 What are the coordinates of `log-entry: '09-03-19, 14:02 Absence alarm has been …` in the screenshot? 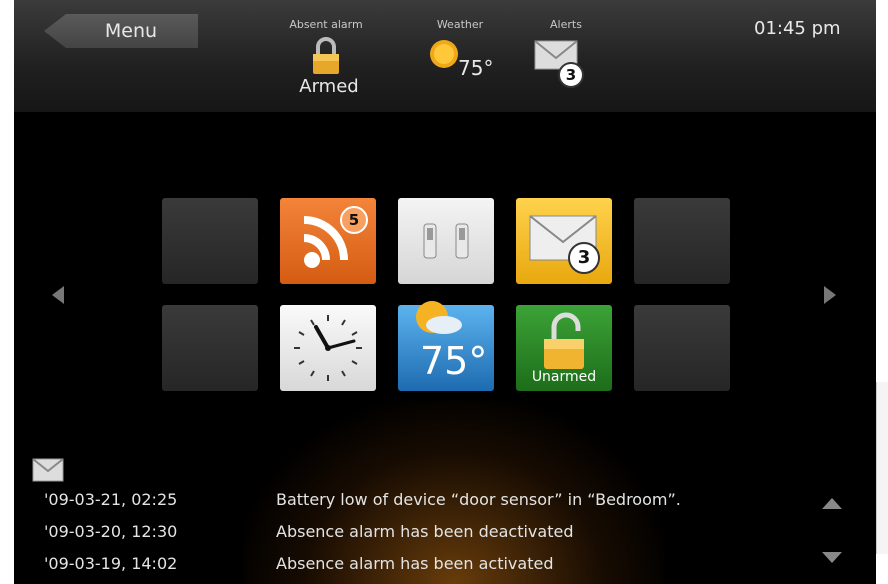 It's located at (424, 567).